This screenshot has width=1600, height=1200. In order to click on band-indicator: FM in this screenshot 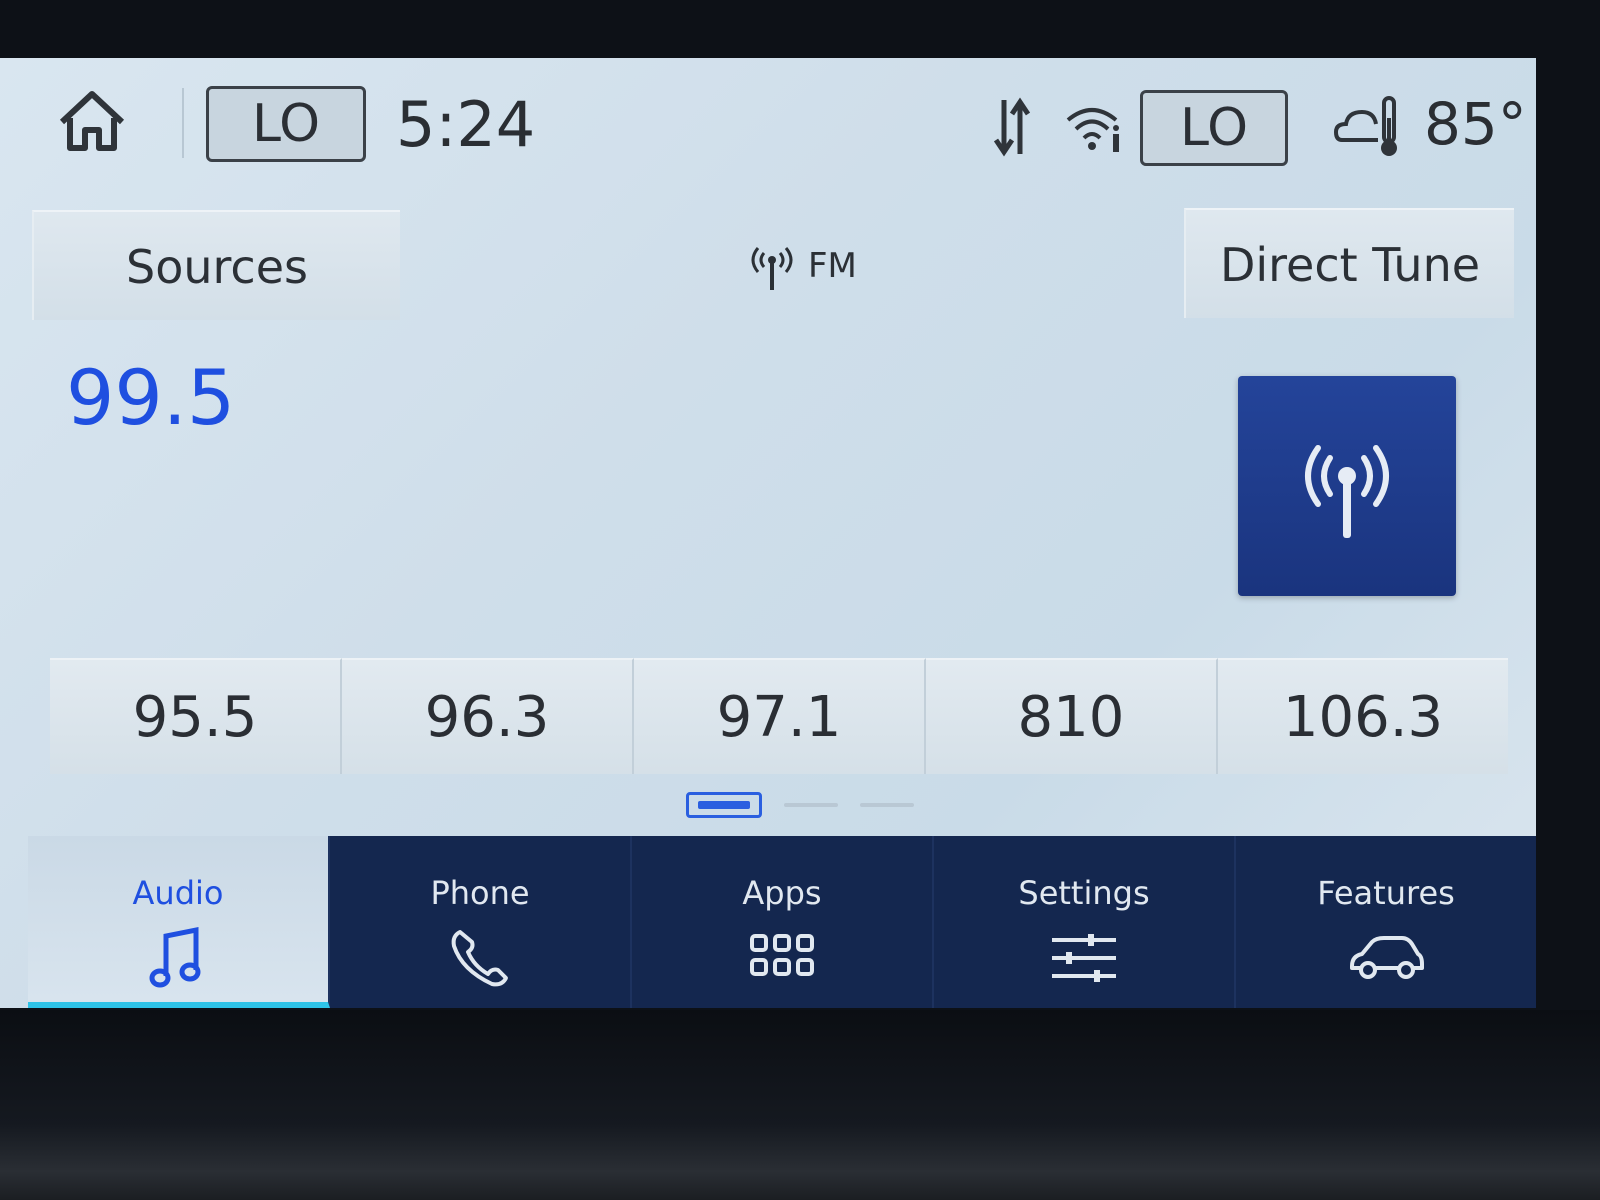, I will do `click(800, 266)`.